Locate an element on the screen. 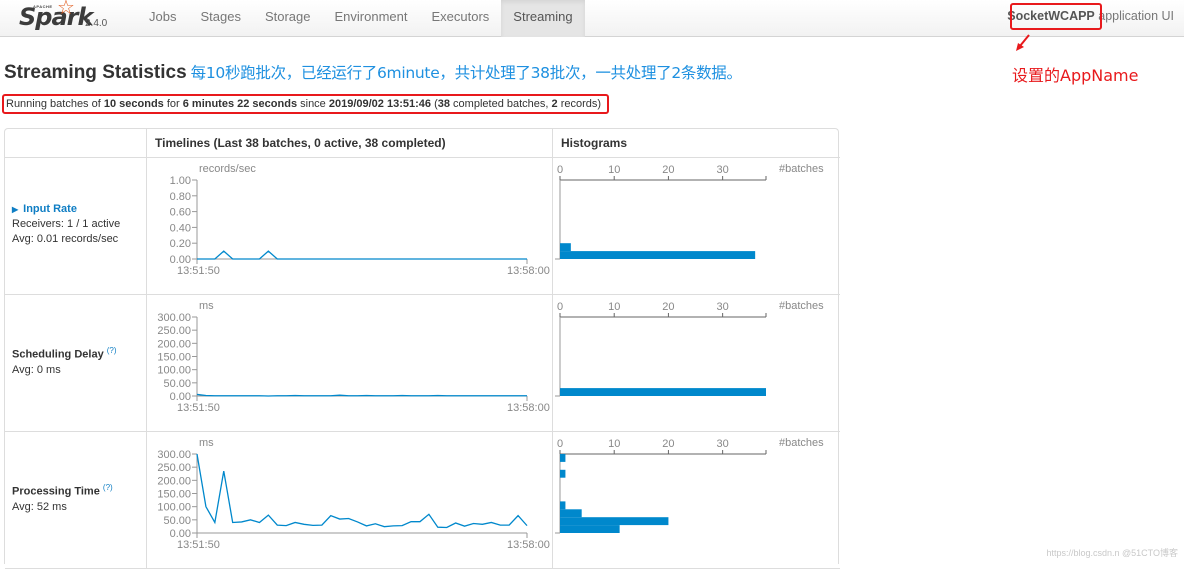  tab-environment: Environment is located at coordinates (371, 18).